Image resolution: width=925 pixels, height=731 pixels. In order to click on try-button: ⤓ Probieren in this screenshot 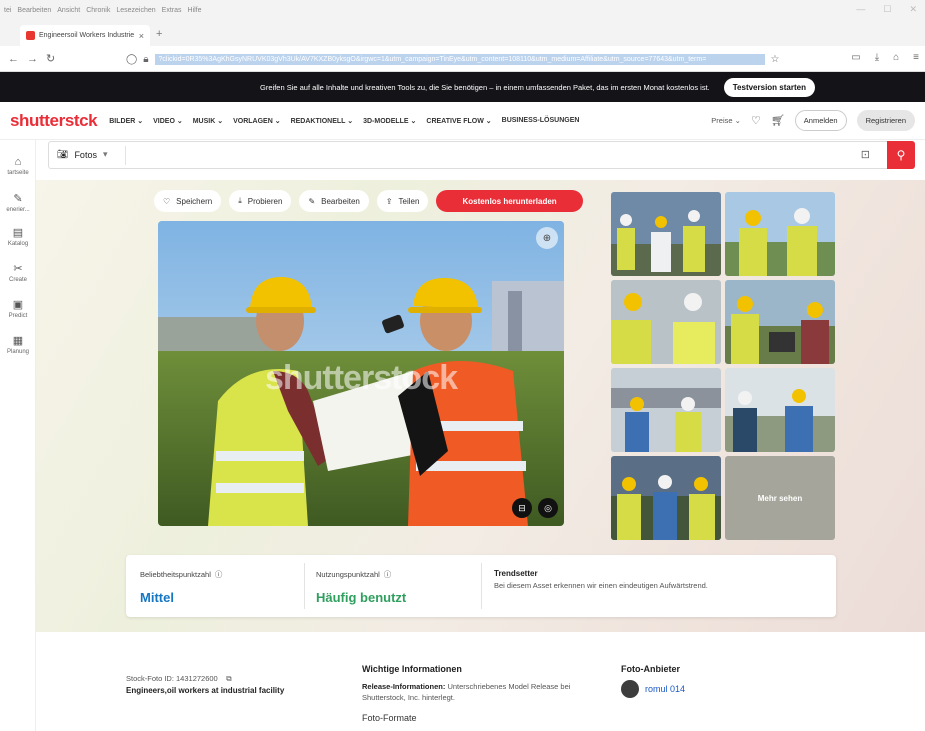, I will do `click(260, 201)`.